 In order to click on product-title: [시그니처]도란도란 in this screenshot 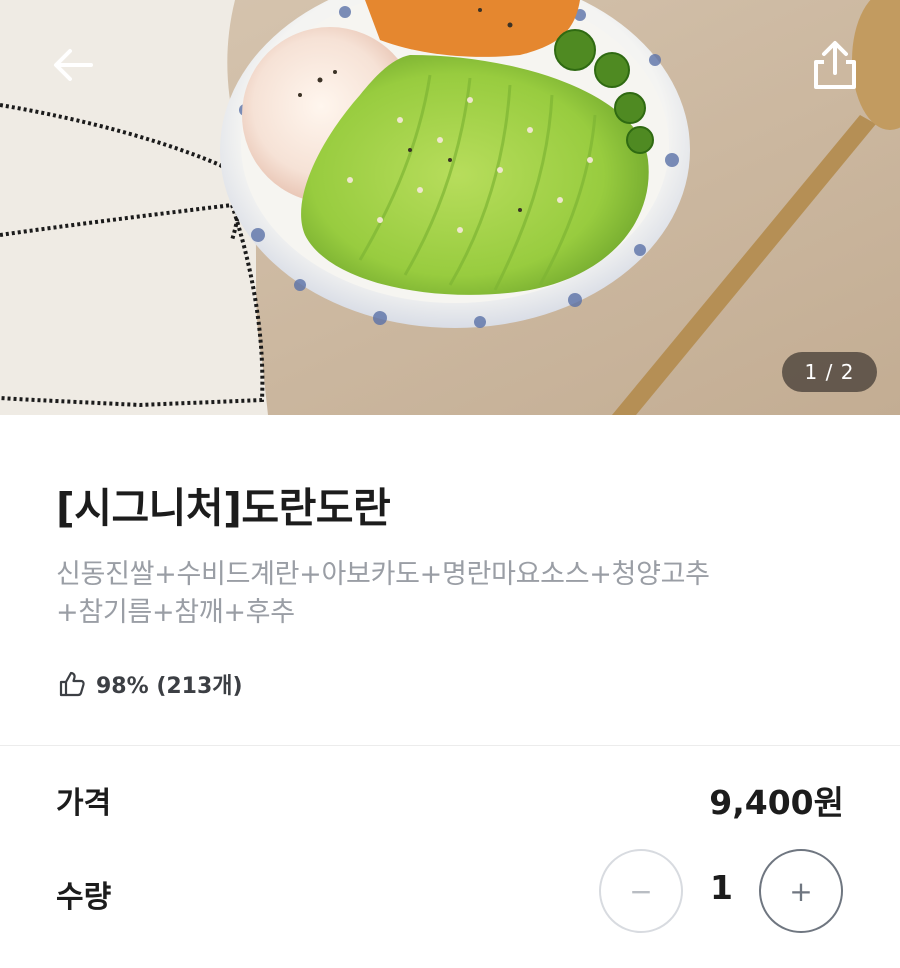, I will do `click(223, 508)`.